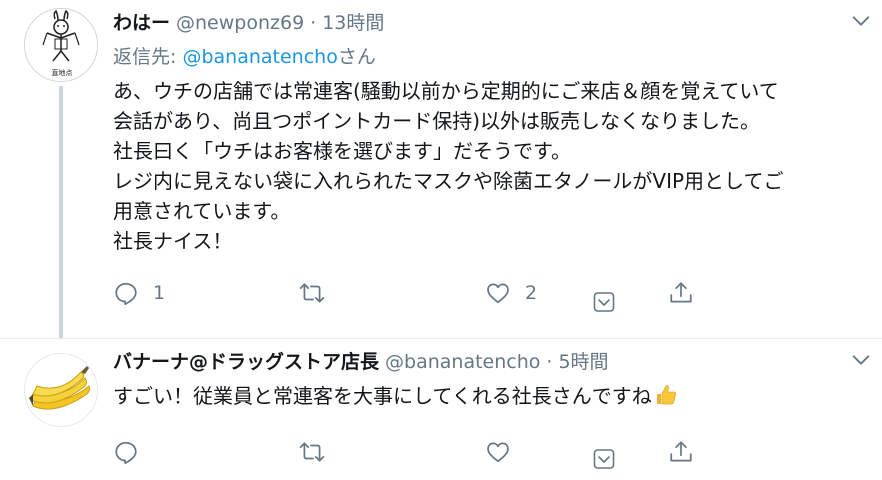  Describe the element at coordinates (141, 21) in the screenshot. I see `display-name: わはー` at that location.